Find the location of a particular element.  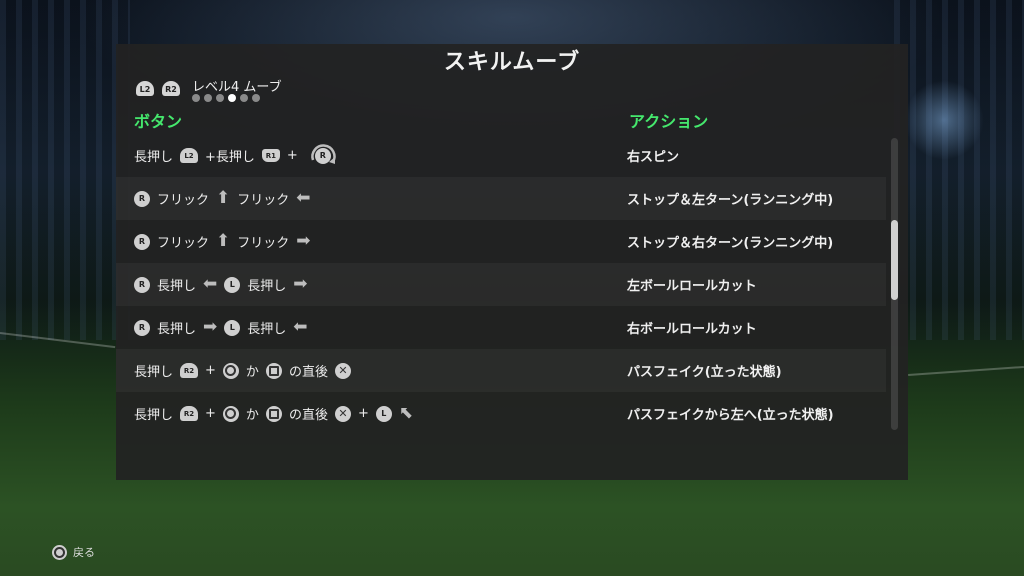

button-combo: 長押し R2 + か の直後 ✕ is located at coordinates (242, 370).